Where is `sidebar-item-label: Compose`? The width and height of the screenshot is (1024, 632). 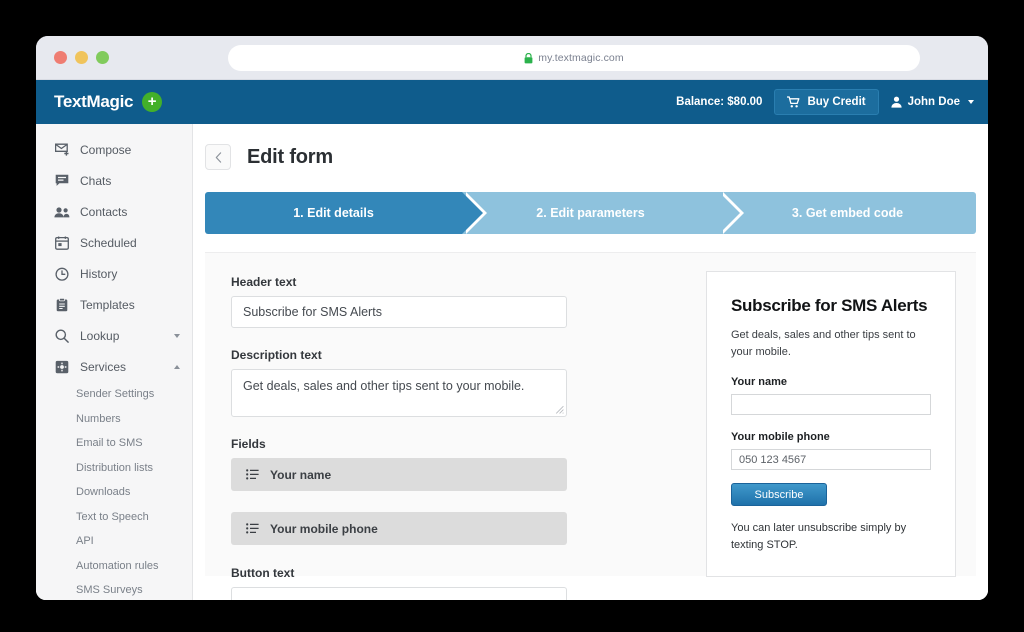
sidebar-item-label: Compose is located at coordinates (106, 149).